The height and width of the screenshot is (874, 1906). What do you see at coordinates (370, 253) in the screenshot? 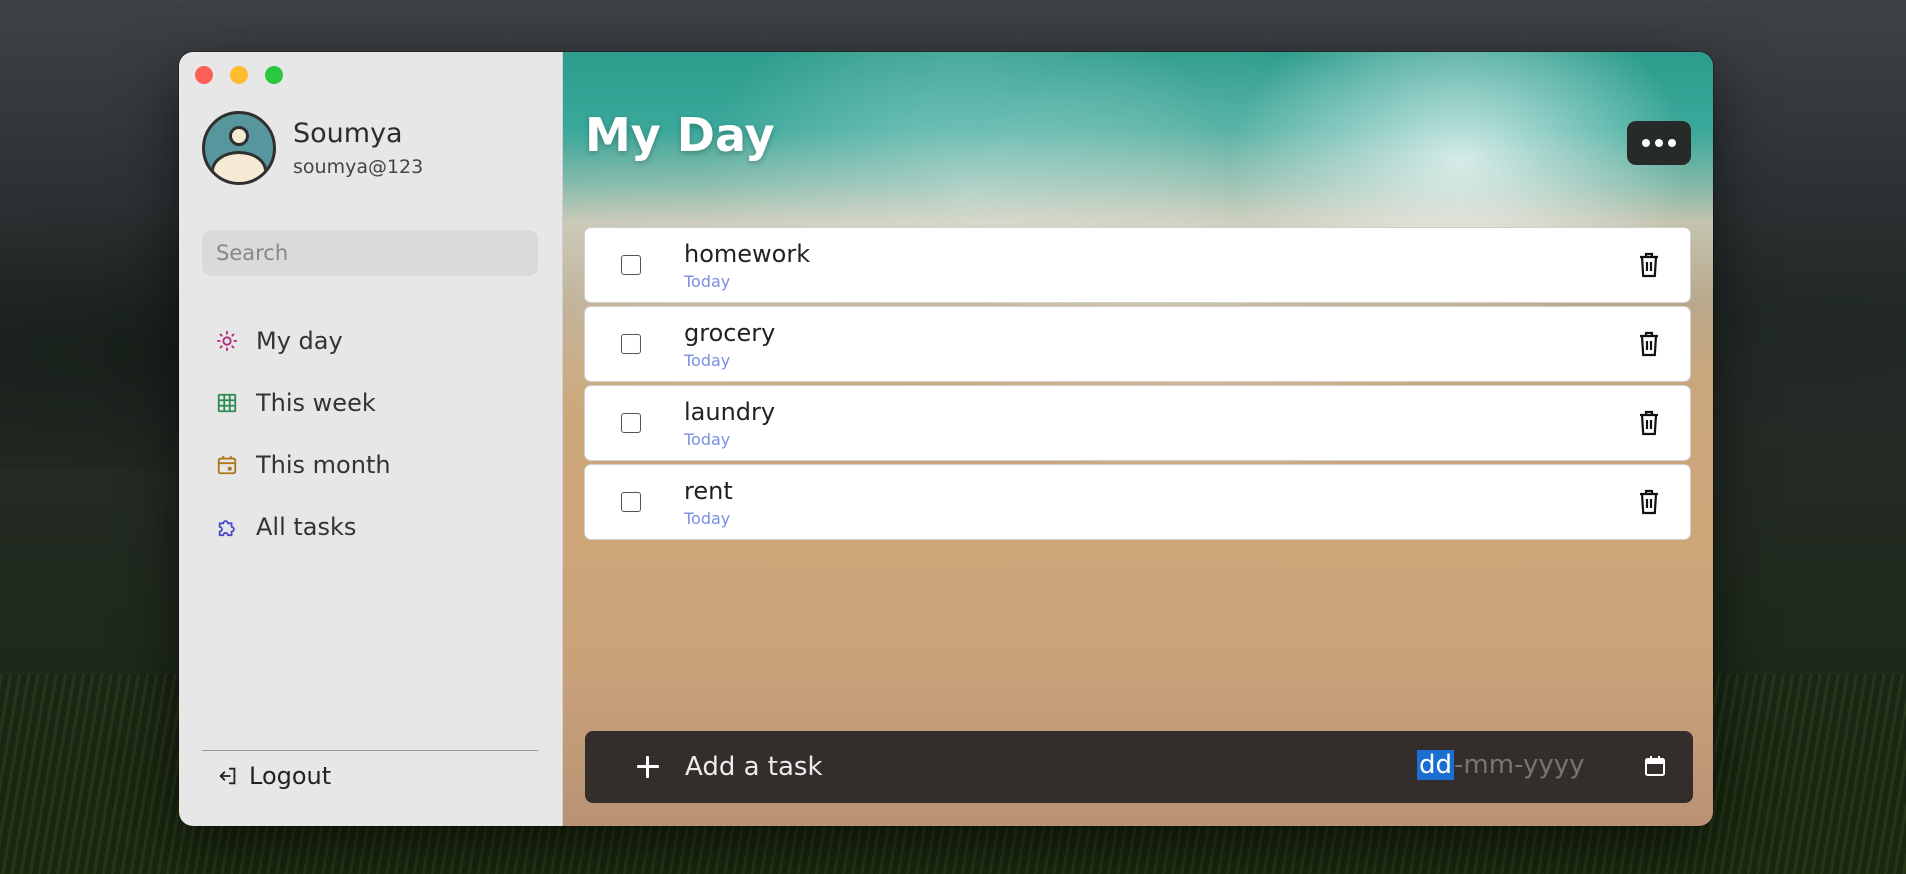
I see `search-input` at bounding box center [370, 253].